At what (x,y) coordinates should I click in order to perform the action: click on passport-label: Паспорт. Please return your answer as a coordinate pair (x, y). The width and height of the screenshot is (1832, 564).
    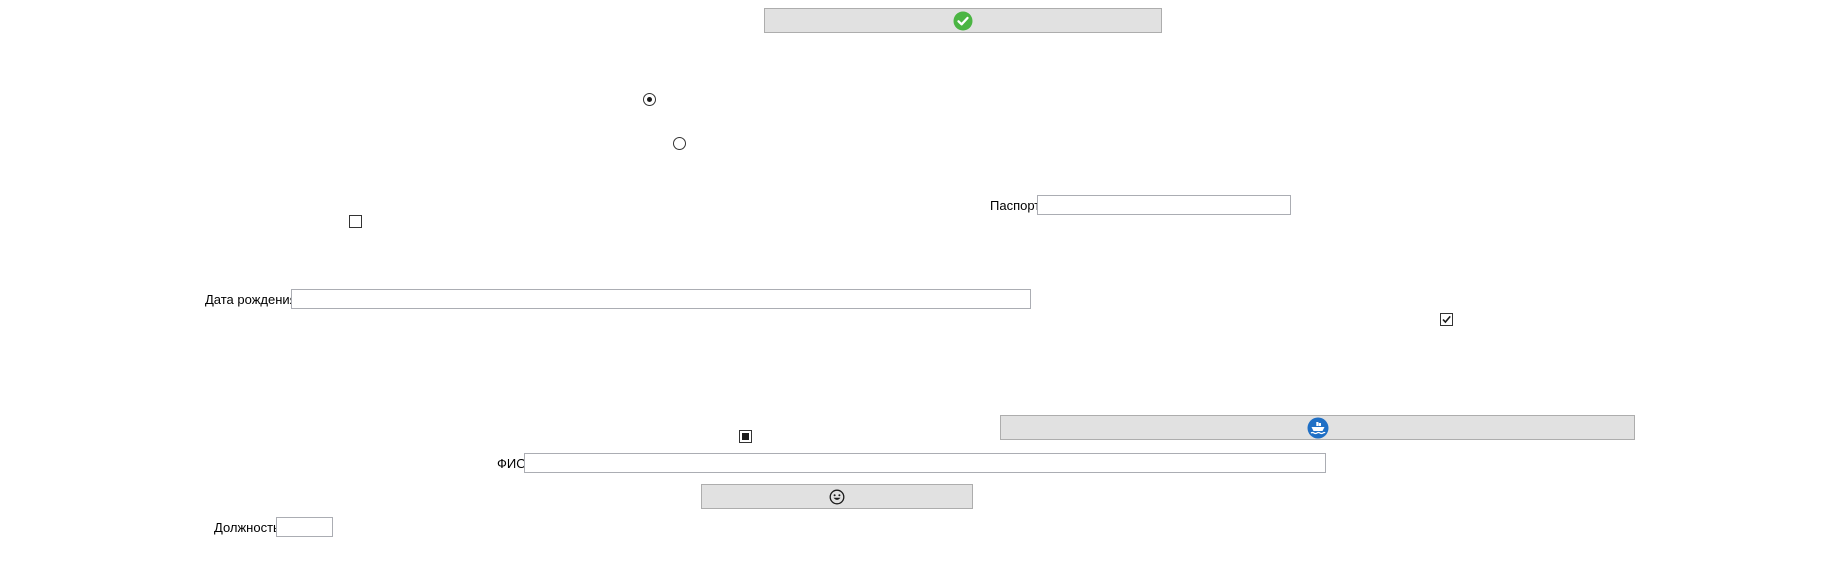
    Looking at the image, I should click on (1015, 205).